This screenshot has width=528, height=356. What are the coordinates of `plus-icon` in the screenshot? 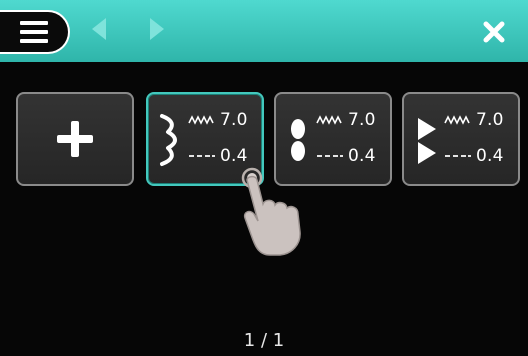 It's located at (75, 139).